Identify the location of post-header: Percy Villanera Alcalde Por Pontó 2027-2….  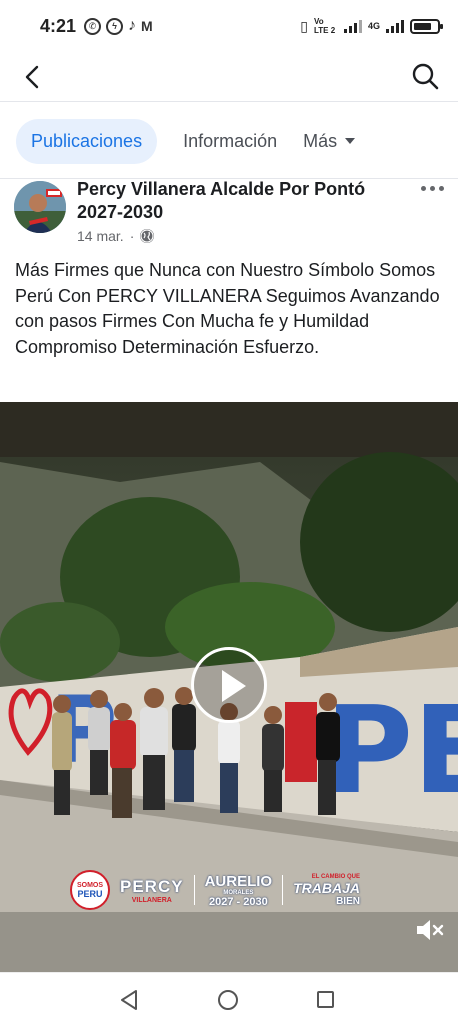
(229, 214).